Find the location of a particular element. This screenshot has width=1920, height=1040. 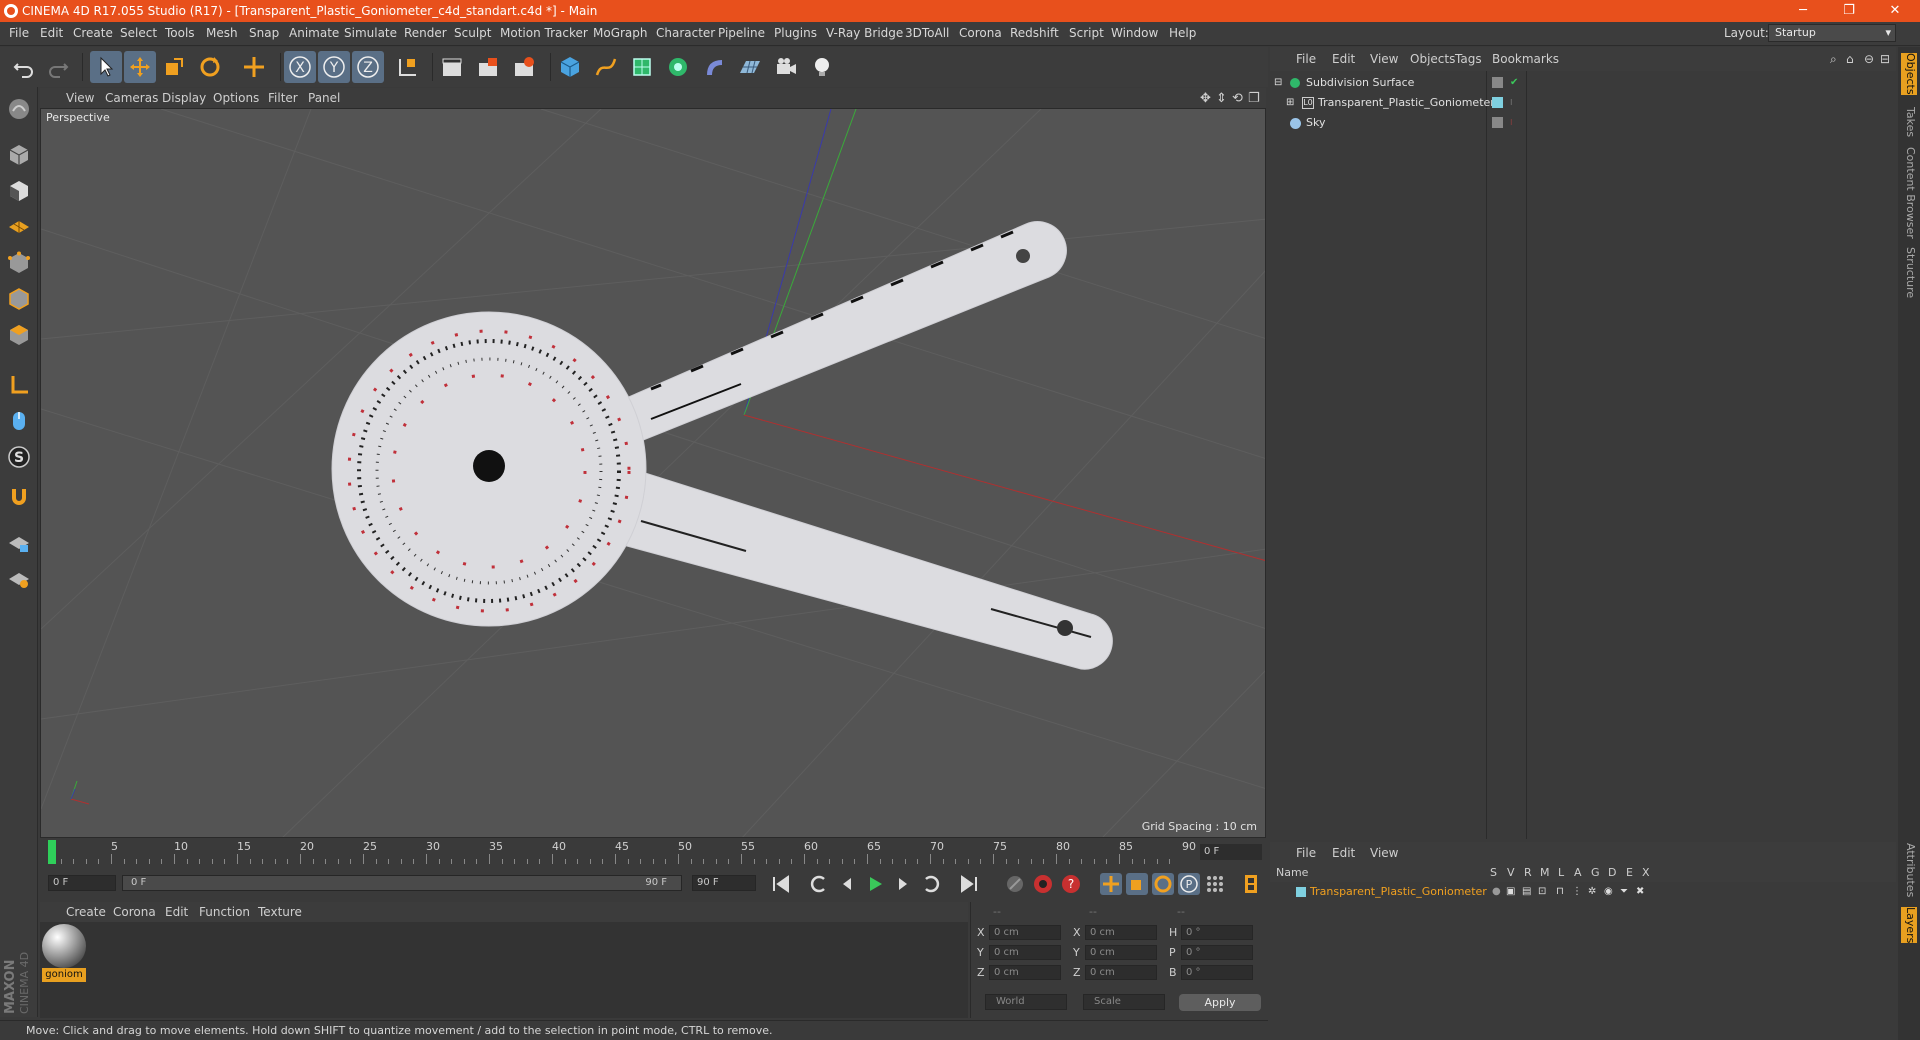

layer-expression-icon: ⏷ is located at coordinates (1624, 892).